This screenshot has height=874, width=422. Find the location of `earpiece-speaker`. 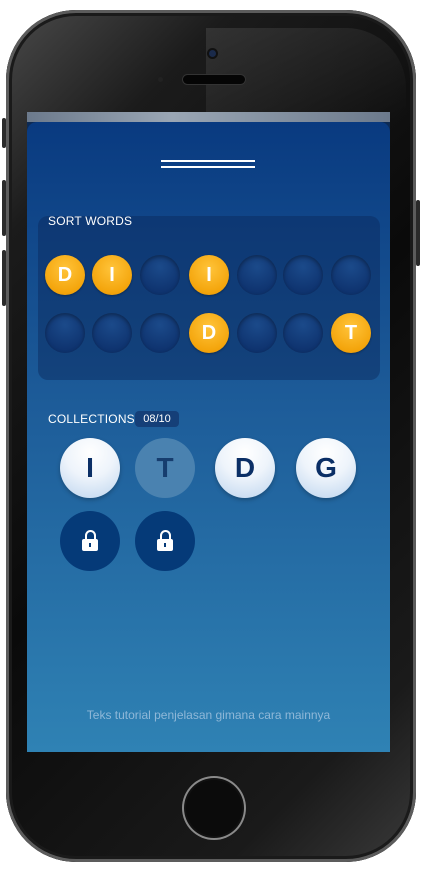

earpiece-speaker is located at coordinates (214, 79).